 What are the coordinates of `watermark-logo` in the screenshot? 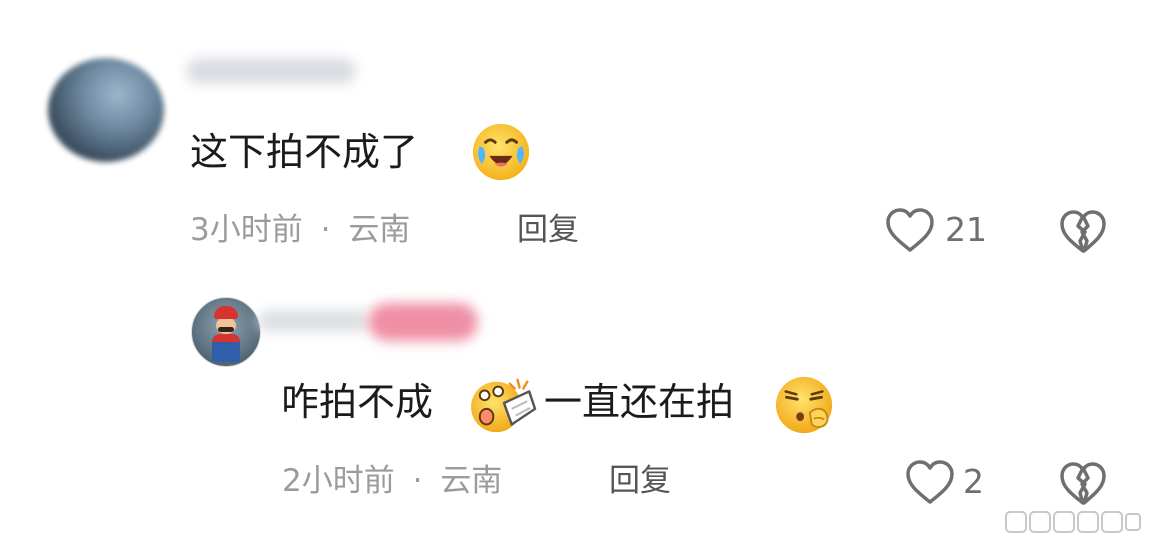 It's located at (1073, 522).